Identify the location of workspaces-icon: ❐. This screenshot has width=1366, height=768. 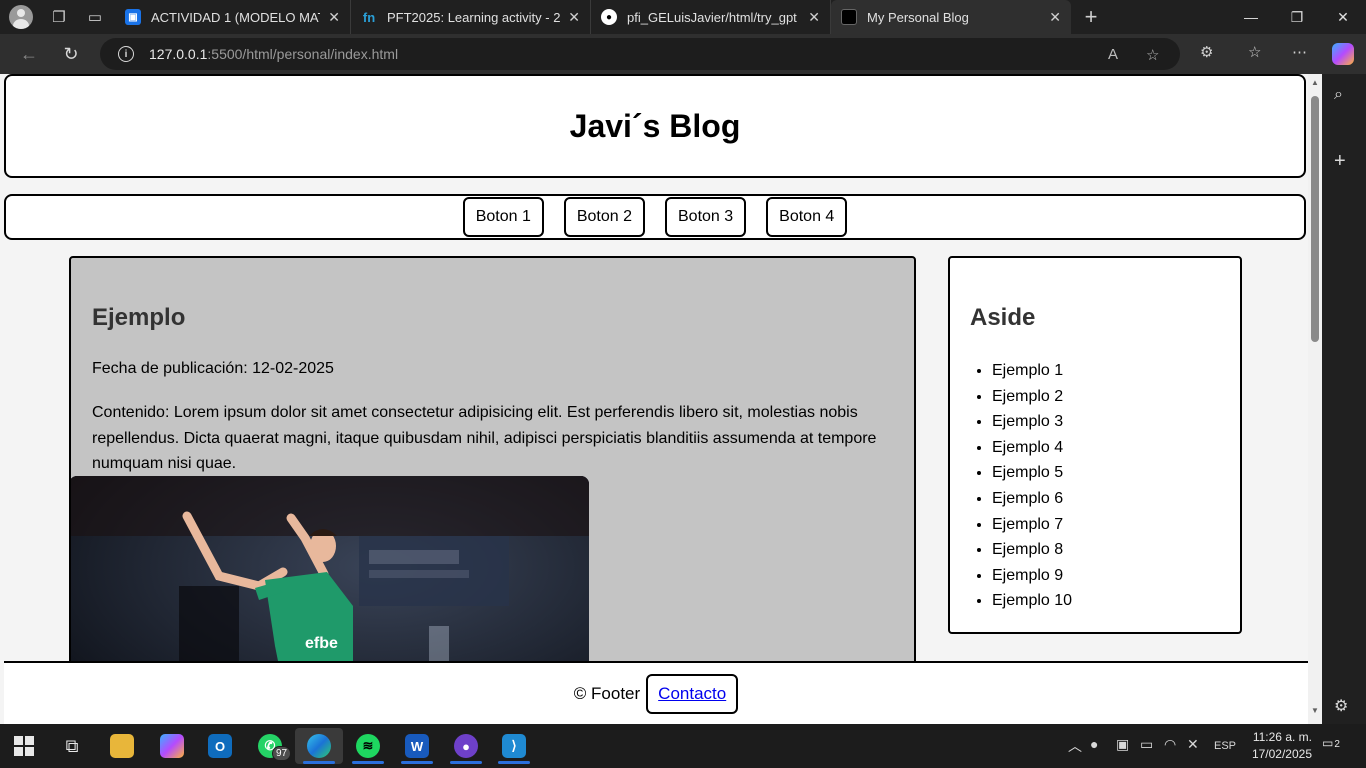
(59, 17).